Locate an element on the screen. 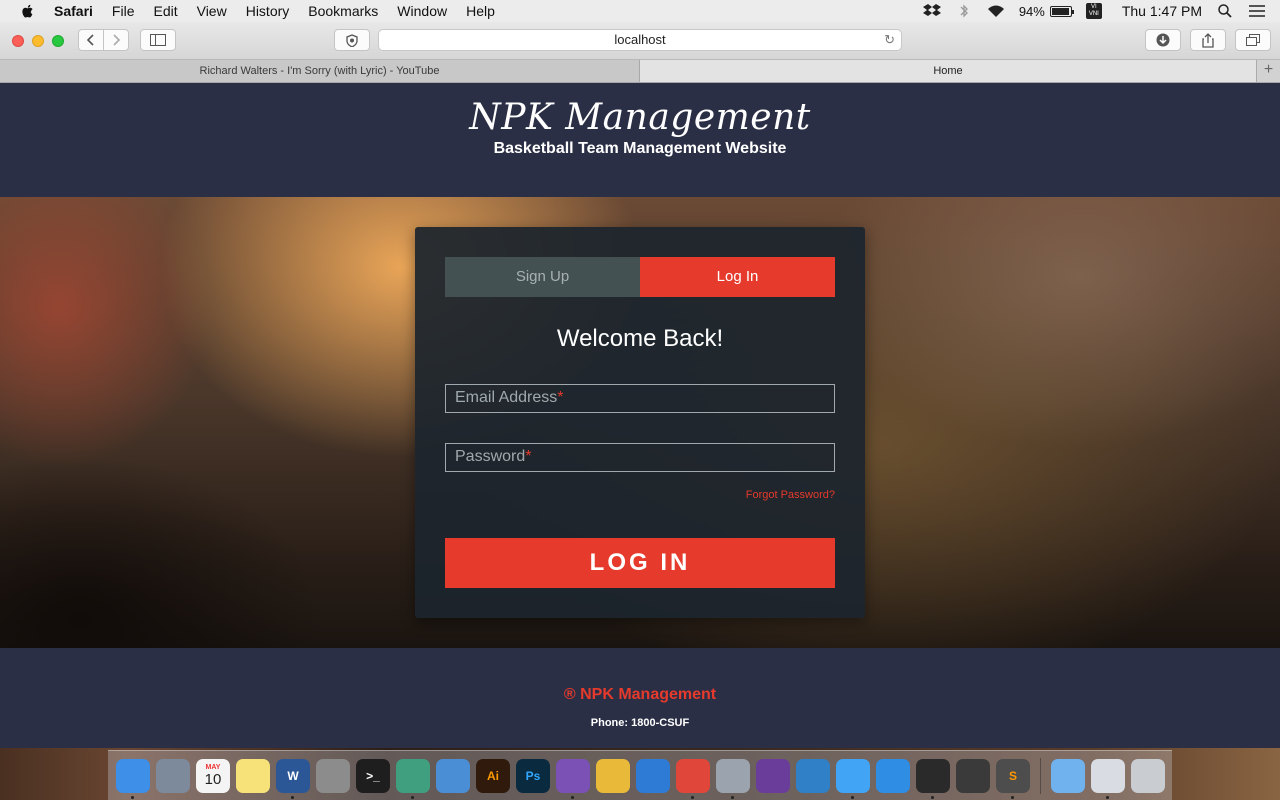 The image size is (1280, 800). site-subtitle: Basketball Team Management Website is located at coordinates (640, 148).